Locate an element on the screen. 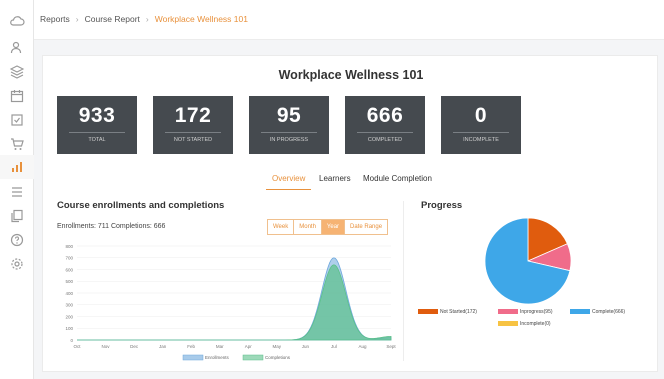  stat-completed: 666 COMPLETED is located at coordinates (385, 125).